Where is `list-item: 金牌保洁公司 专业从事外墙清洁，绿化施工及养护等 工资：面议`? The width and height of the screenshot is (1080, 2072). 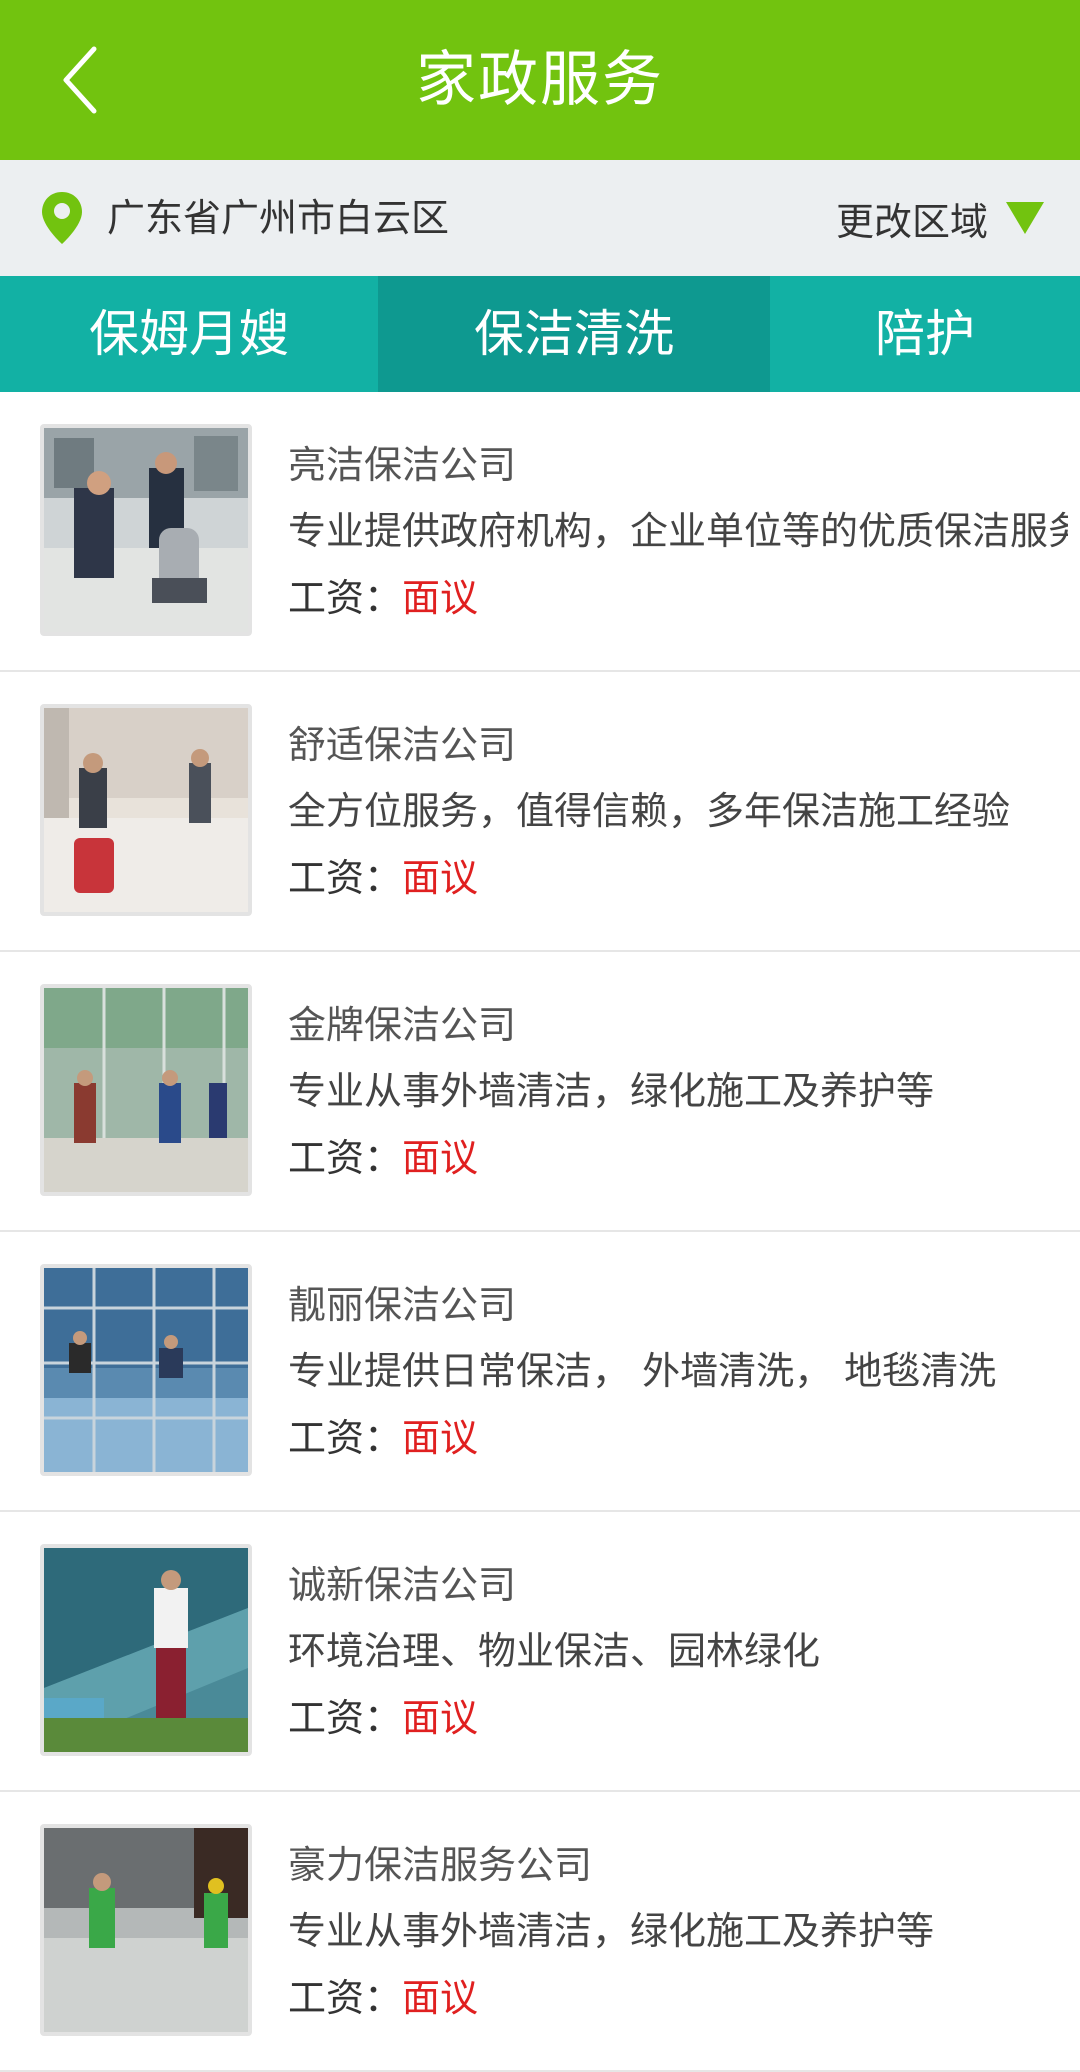
list-item: 金牌保洁公司 专业从事外墙清洁，绿化施工及养护等 工资：面议 is located at coordinates (540, 1092).